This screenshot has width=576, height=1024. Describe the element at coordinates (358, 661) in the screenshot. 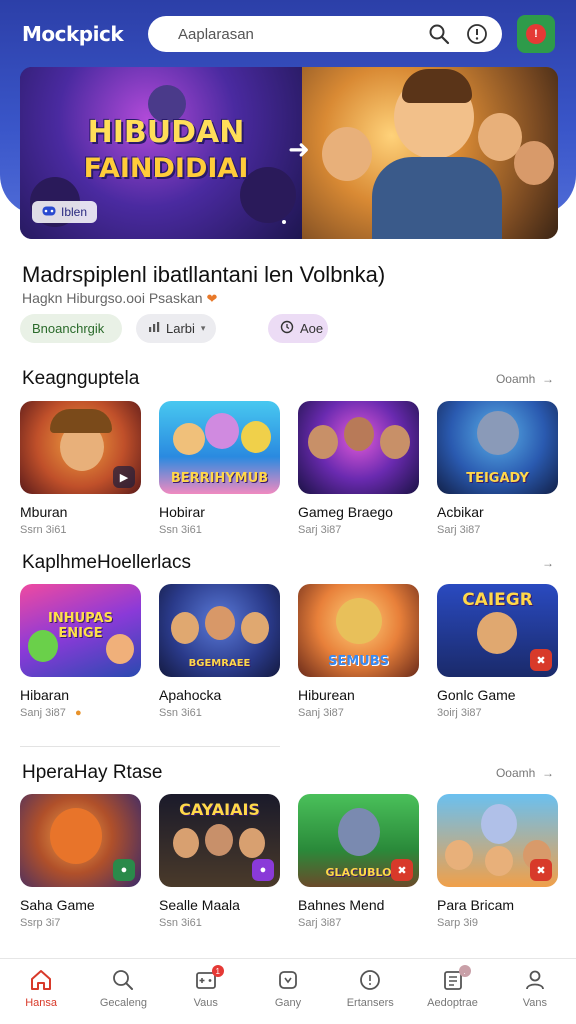

I see `thumbnail-title: SEMUBS` at that location.